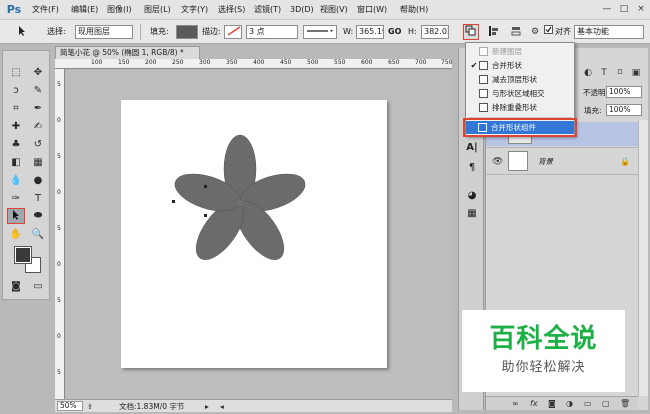  I want to click on menu-item-label: 合并形状组件, so click(513, 127).